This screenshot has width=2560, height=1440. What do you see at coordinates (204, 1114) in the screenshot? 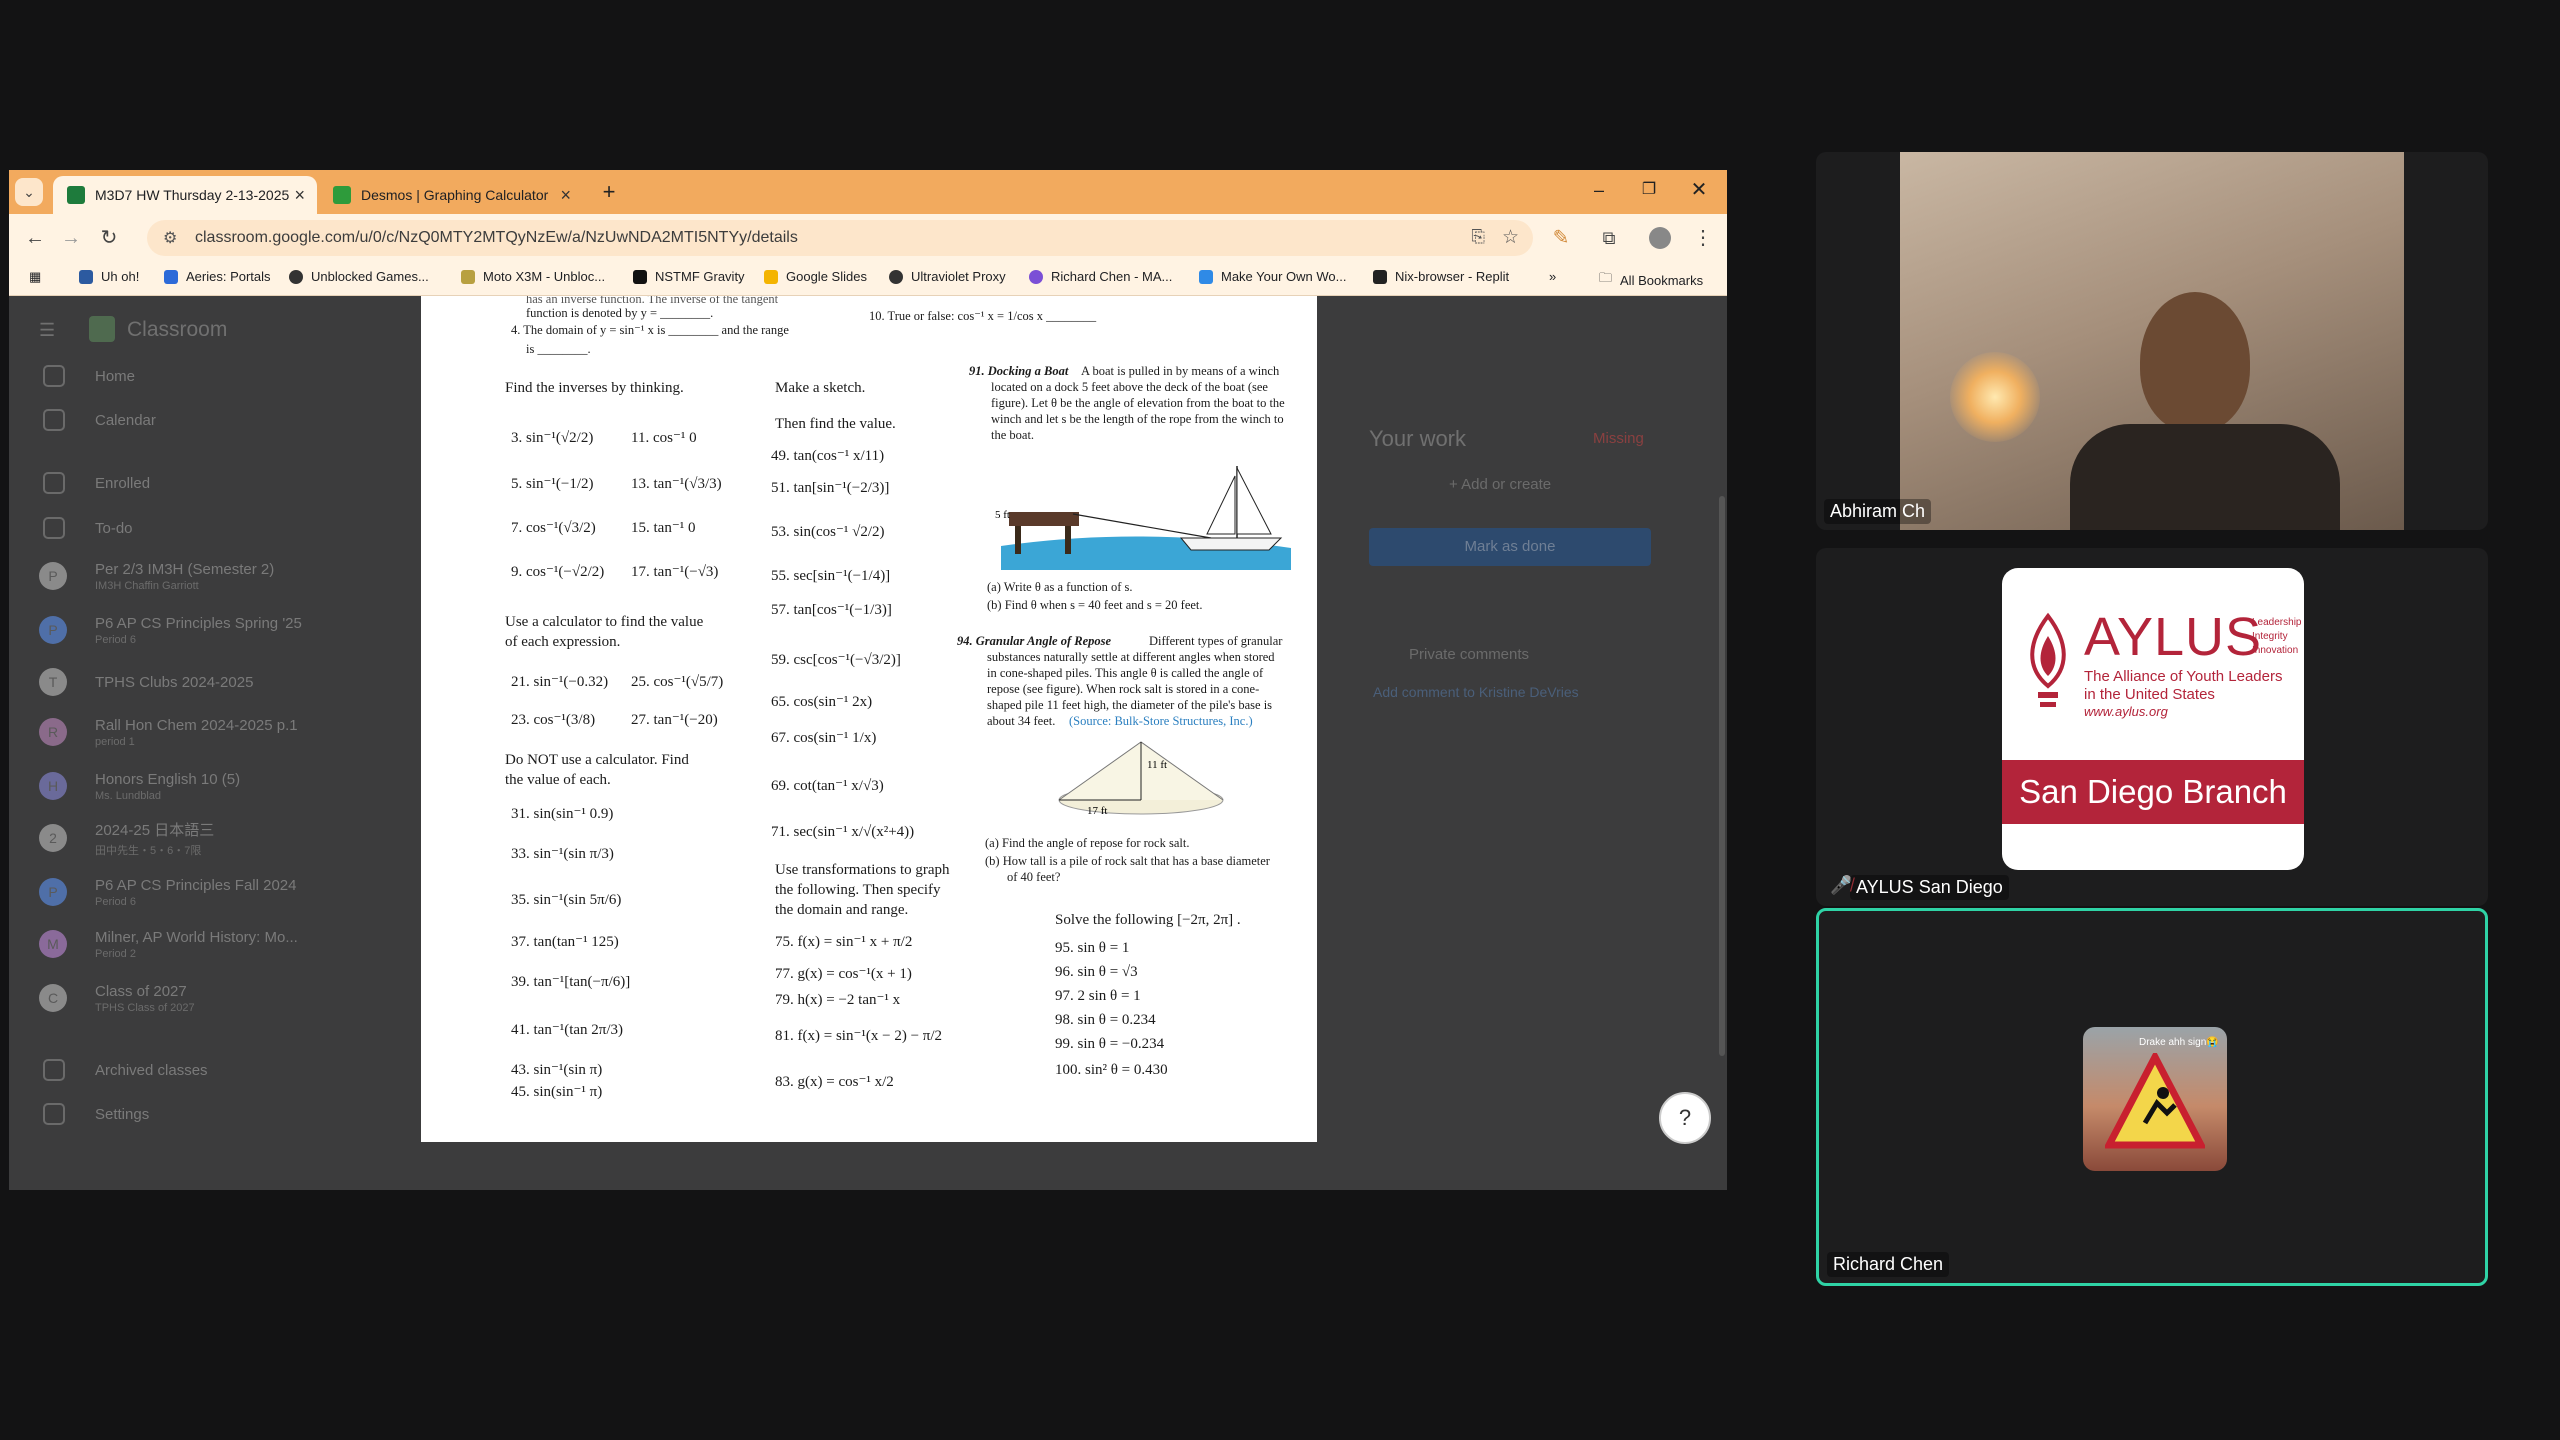
I see `sidebar-item: Settings` at bounding box center [204, 1114].